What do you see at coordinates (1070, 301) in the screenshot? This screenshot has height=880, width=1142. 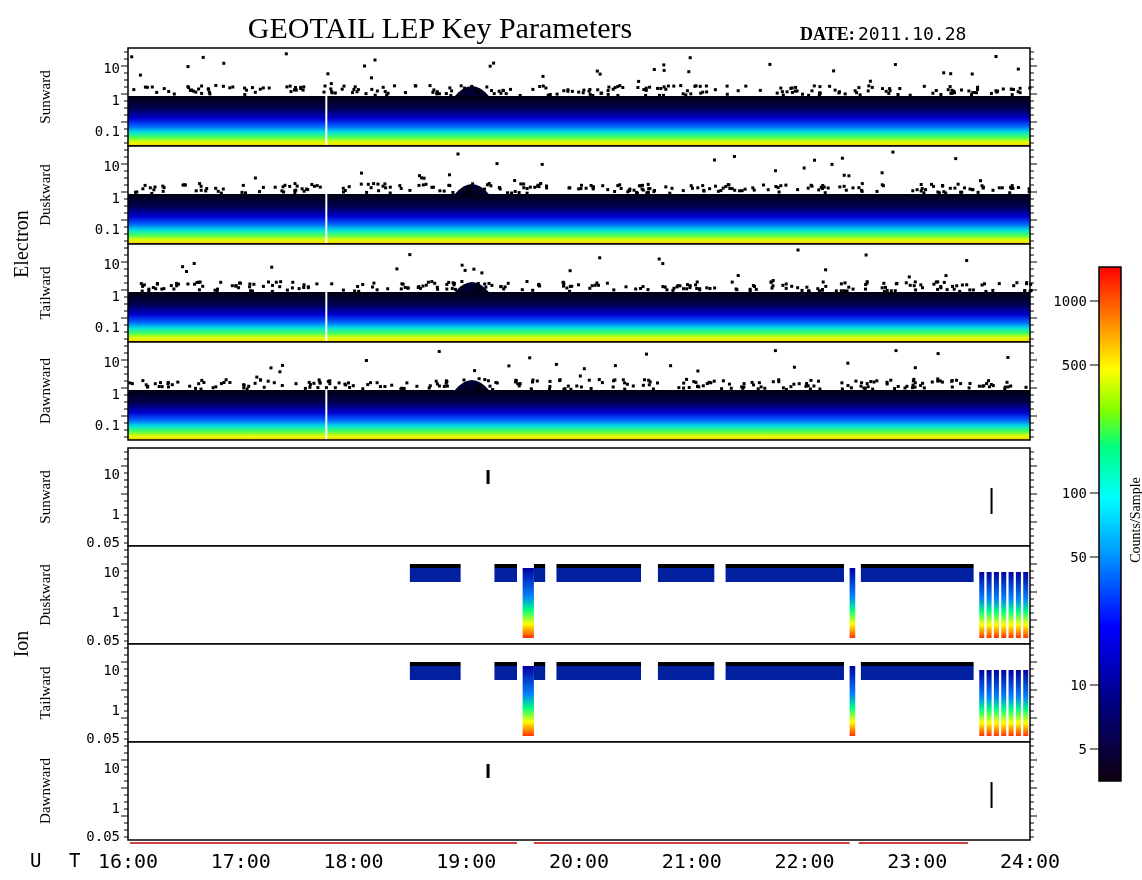 I see `colorbar-tick-label: 1000` at bounding box center [1070, 301].